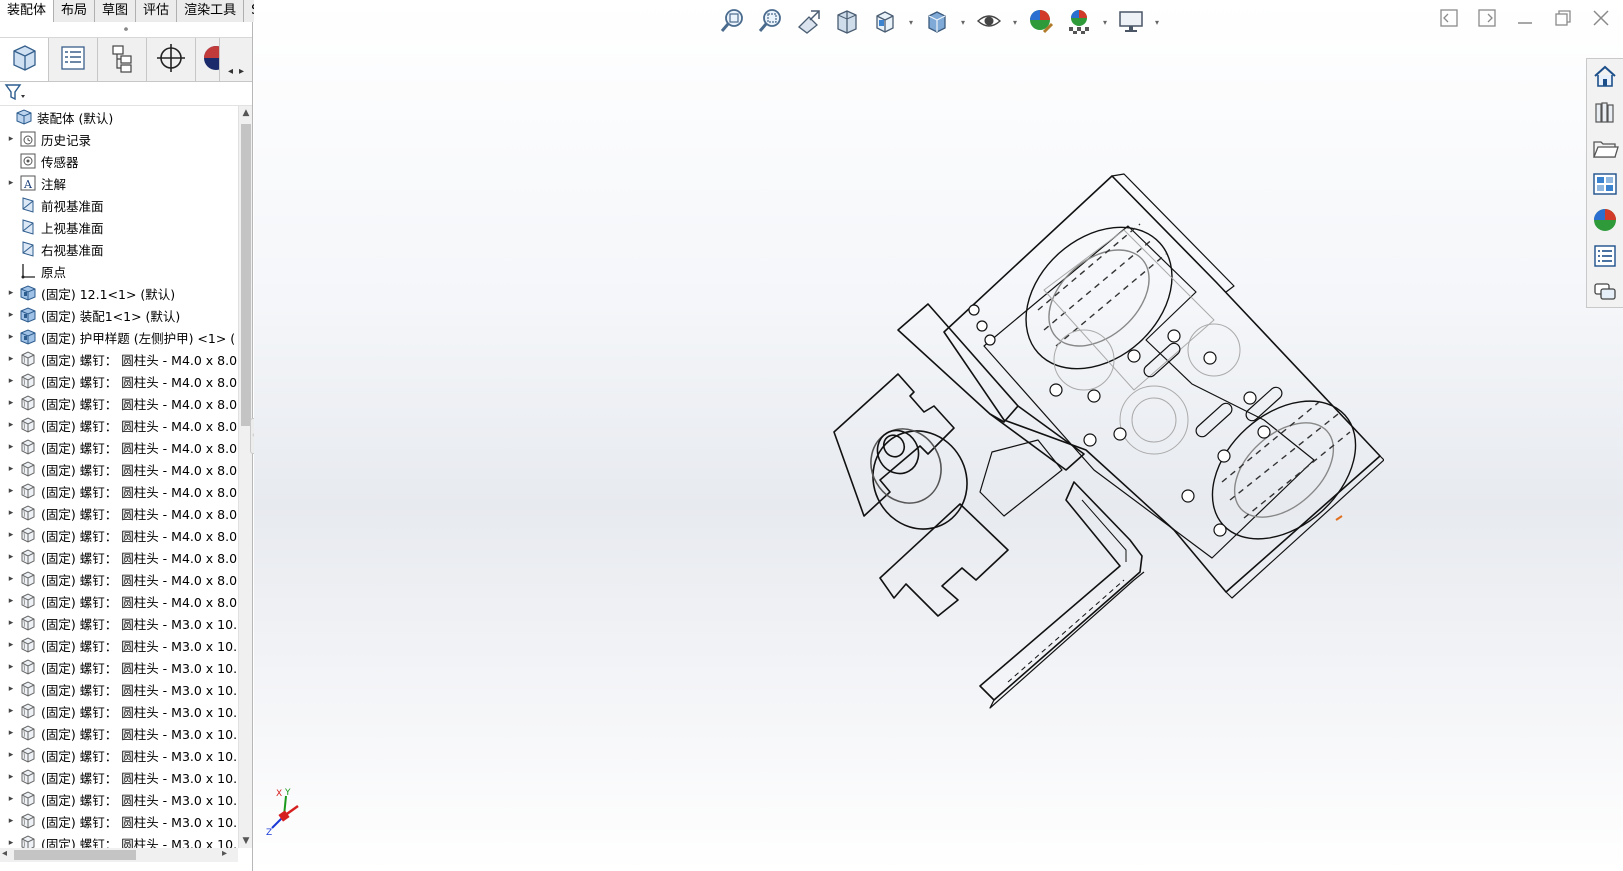 The height and width of the screenshot is (871, 1623). I want to click on apply-scene-button, so click(1079, 22).